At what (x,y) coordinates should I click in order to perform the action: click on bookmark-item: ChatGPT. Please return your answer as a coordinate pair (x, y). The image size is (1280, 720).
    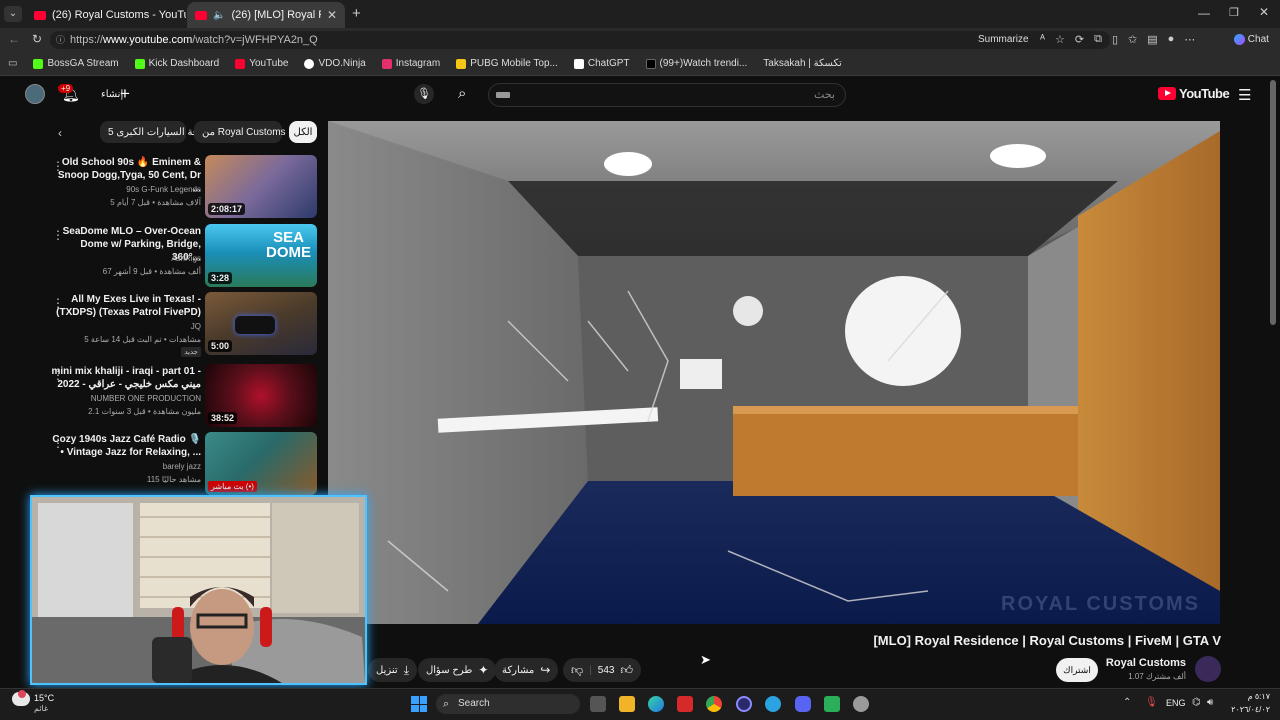
    Looking at the image, I should click on (602, 63).